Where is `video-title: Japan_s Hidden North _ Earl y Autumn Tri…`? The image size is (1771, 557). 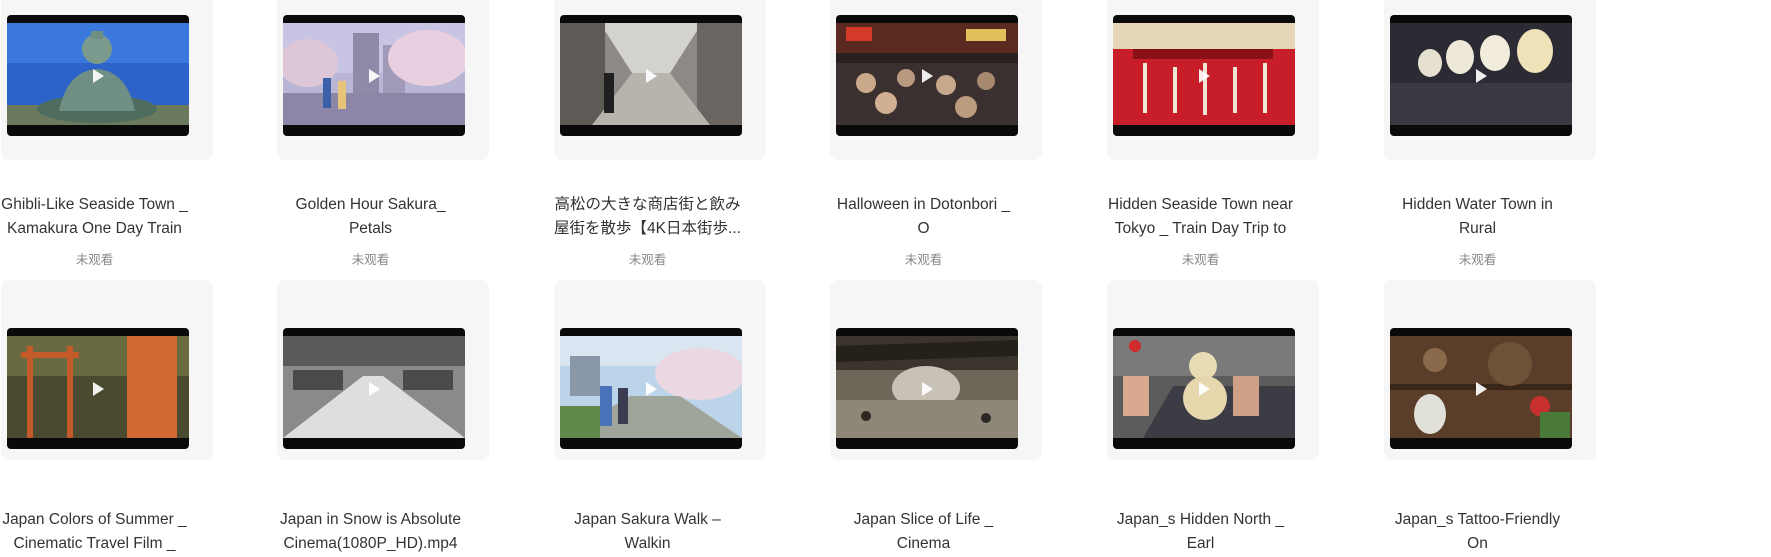
video-title: Japan_s Hidden North _ Earl y Autumn Tri… is located at coordinates (1200, 532).